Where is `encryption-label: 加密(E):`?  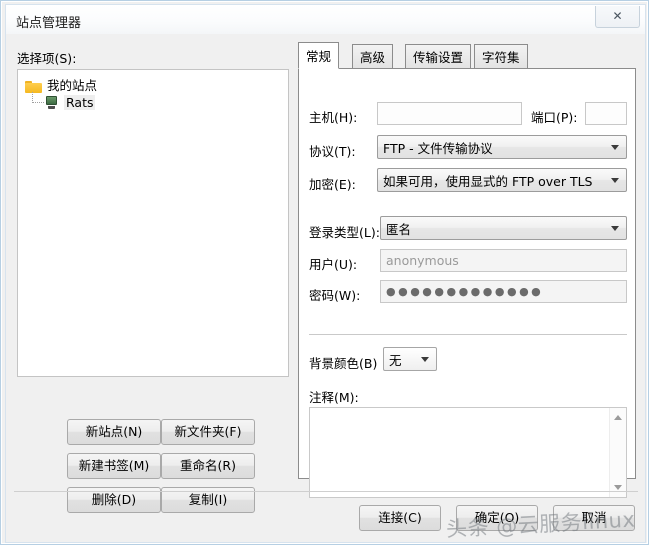
encryption-label: 加密(E): is located at coordinates (332, 184).